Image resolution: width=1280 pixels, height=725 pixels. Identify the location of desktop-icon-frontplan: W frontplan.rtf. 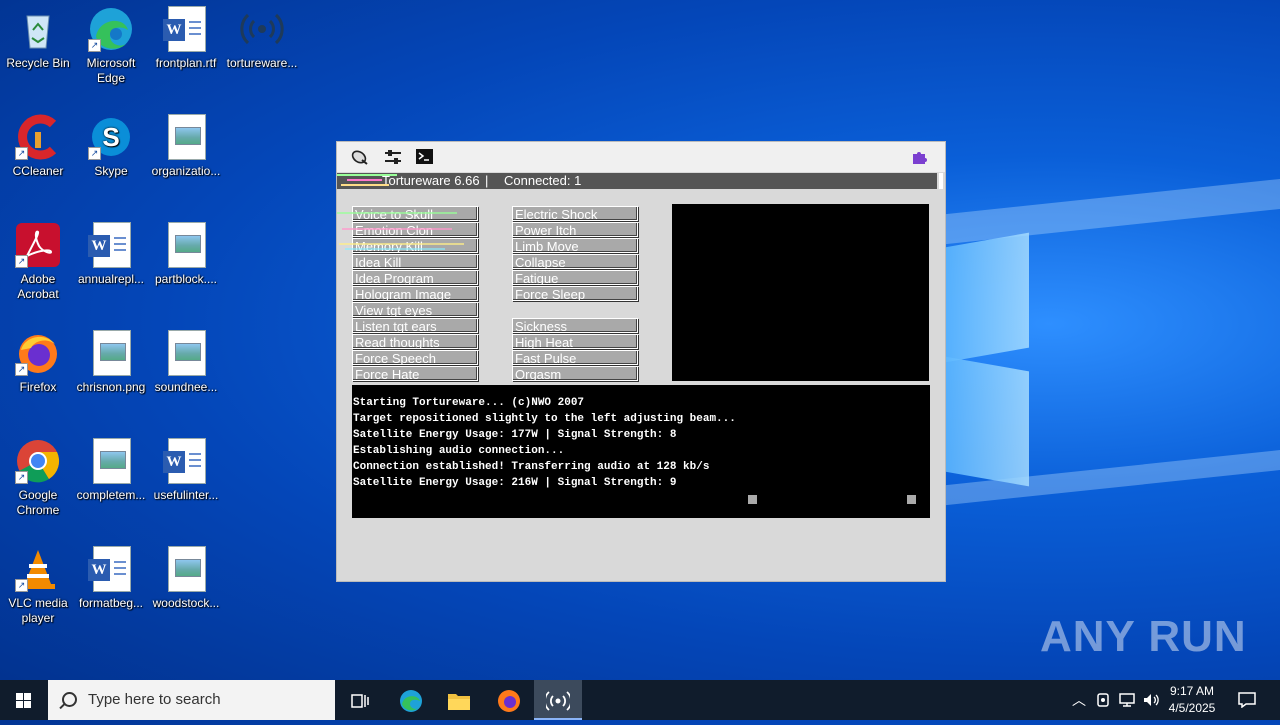
(186, 35).